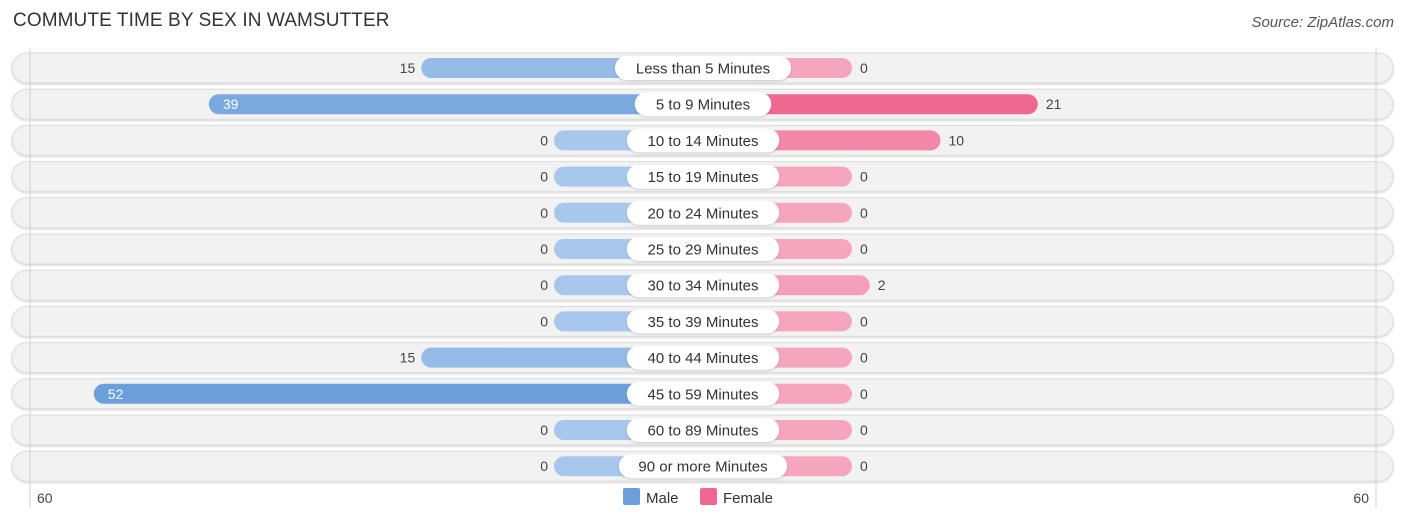  Describe the element at coordinates (703, 105) in the screenshot. I see `category-label: 5 to 9 Minutes` at that location.